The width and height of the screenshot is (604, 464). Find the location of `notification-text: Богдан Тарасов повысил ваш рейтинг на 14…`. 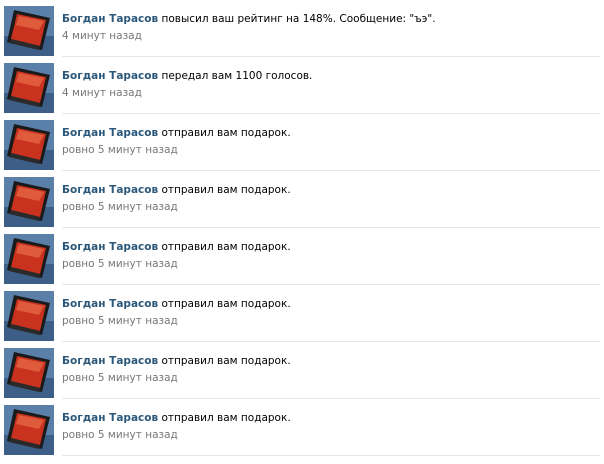

notification-text: Богдан Тарасов повысил ваш рейтинг на 14… is located at coordinates (330, 19).